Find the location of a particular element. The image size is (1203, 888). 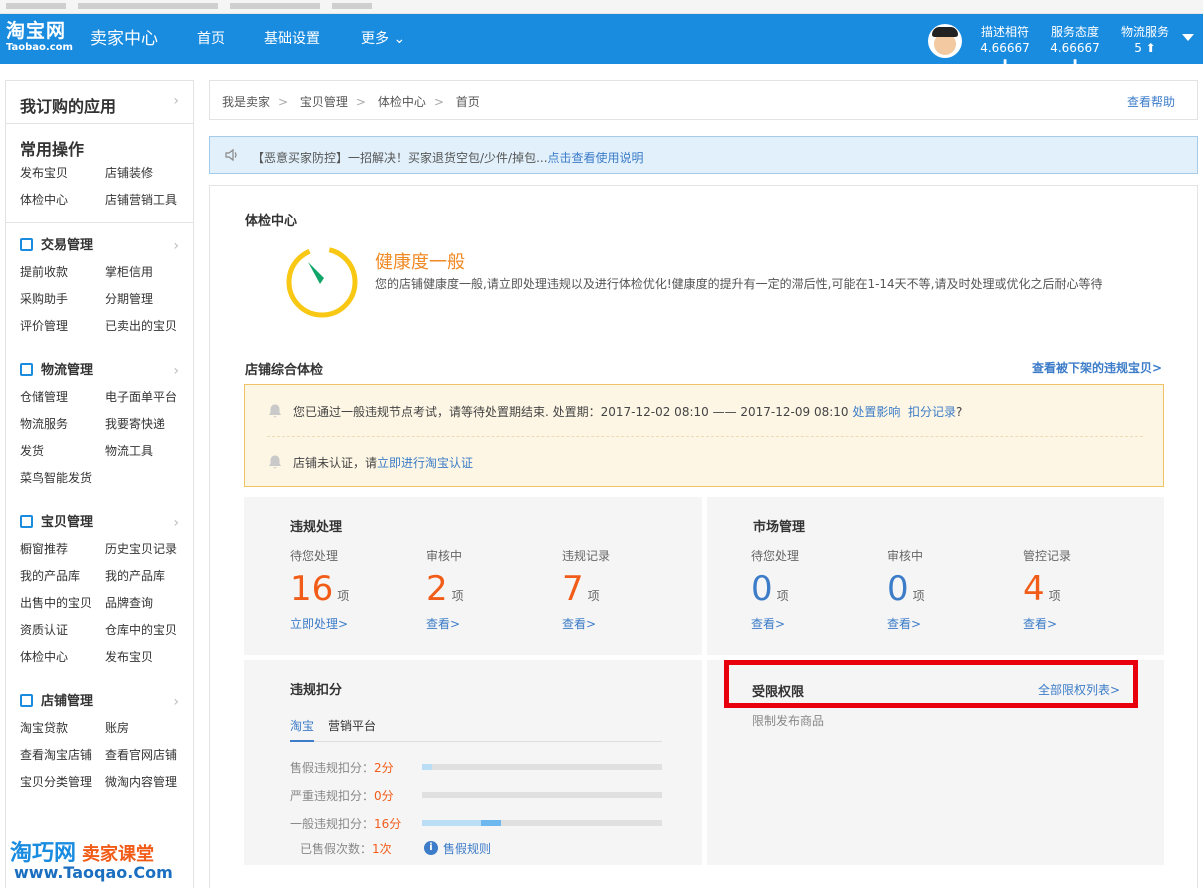

stat-pending: 待您处理 16 项 立即处理> is located at coordinates (355, 589).